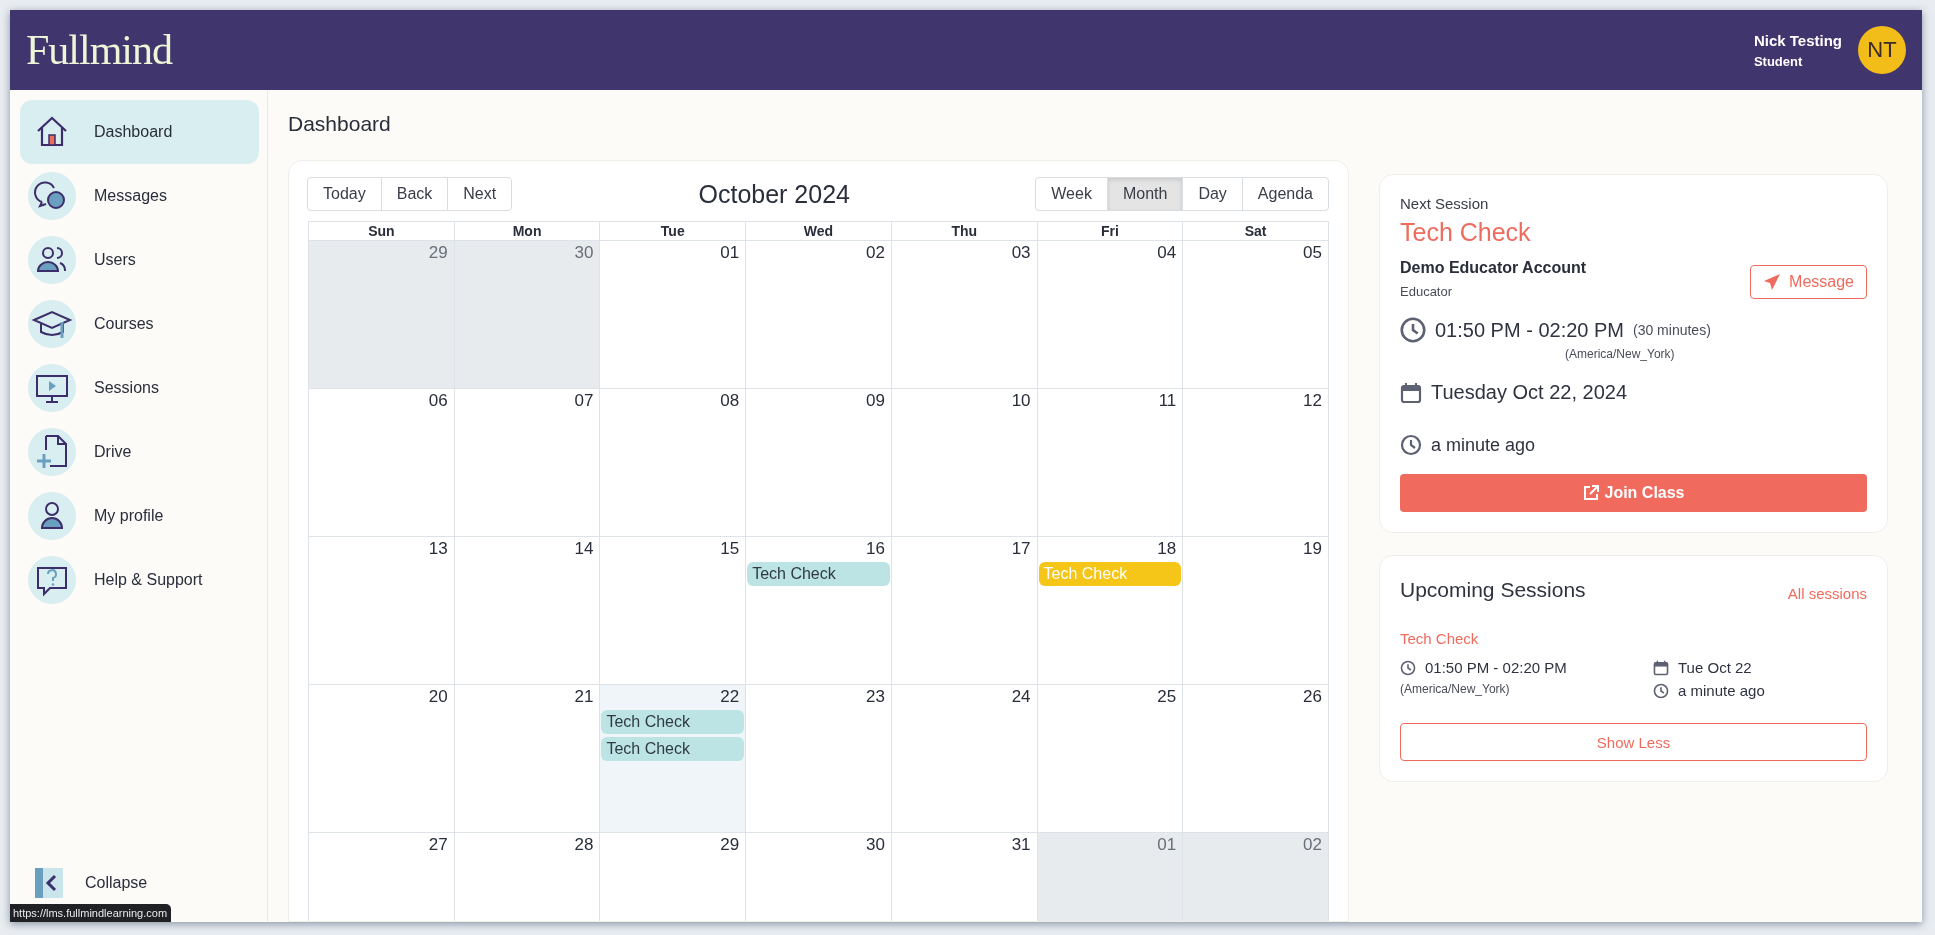 This screenshot has width=1935, height=935. Describe the element at coordinates (673, 463) in the screenshot. I see `day-cell: 08` at that location.